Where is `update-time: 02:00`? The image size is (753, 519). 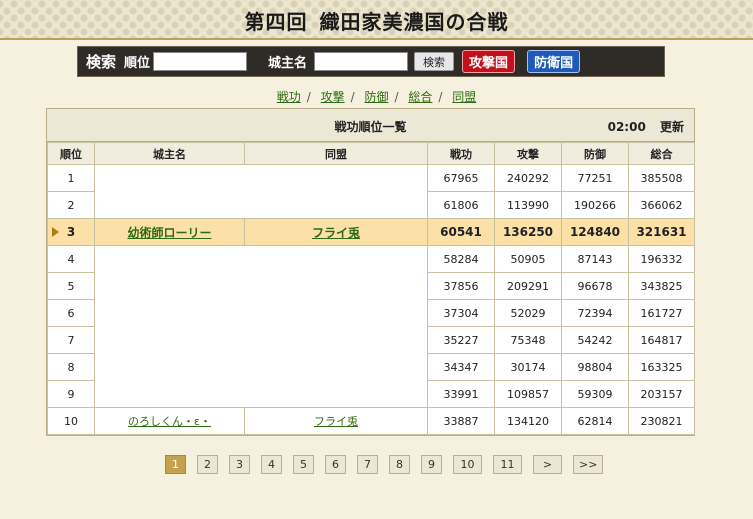
update-time: 02:00 is located at coordinates (626, 127).